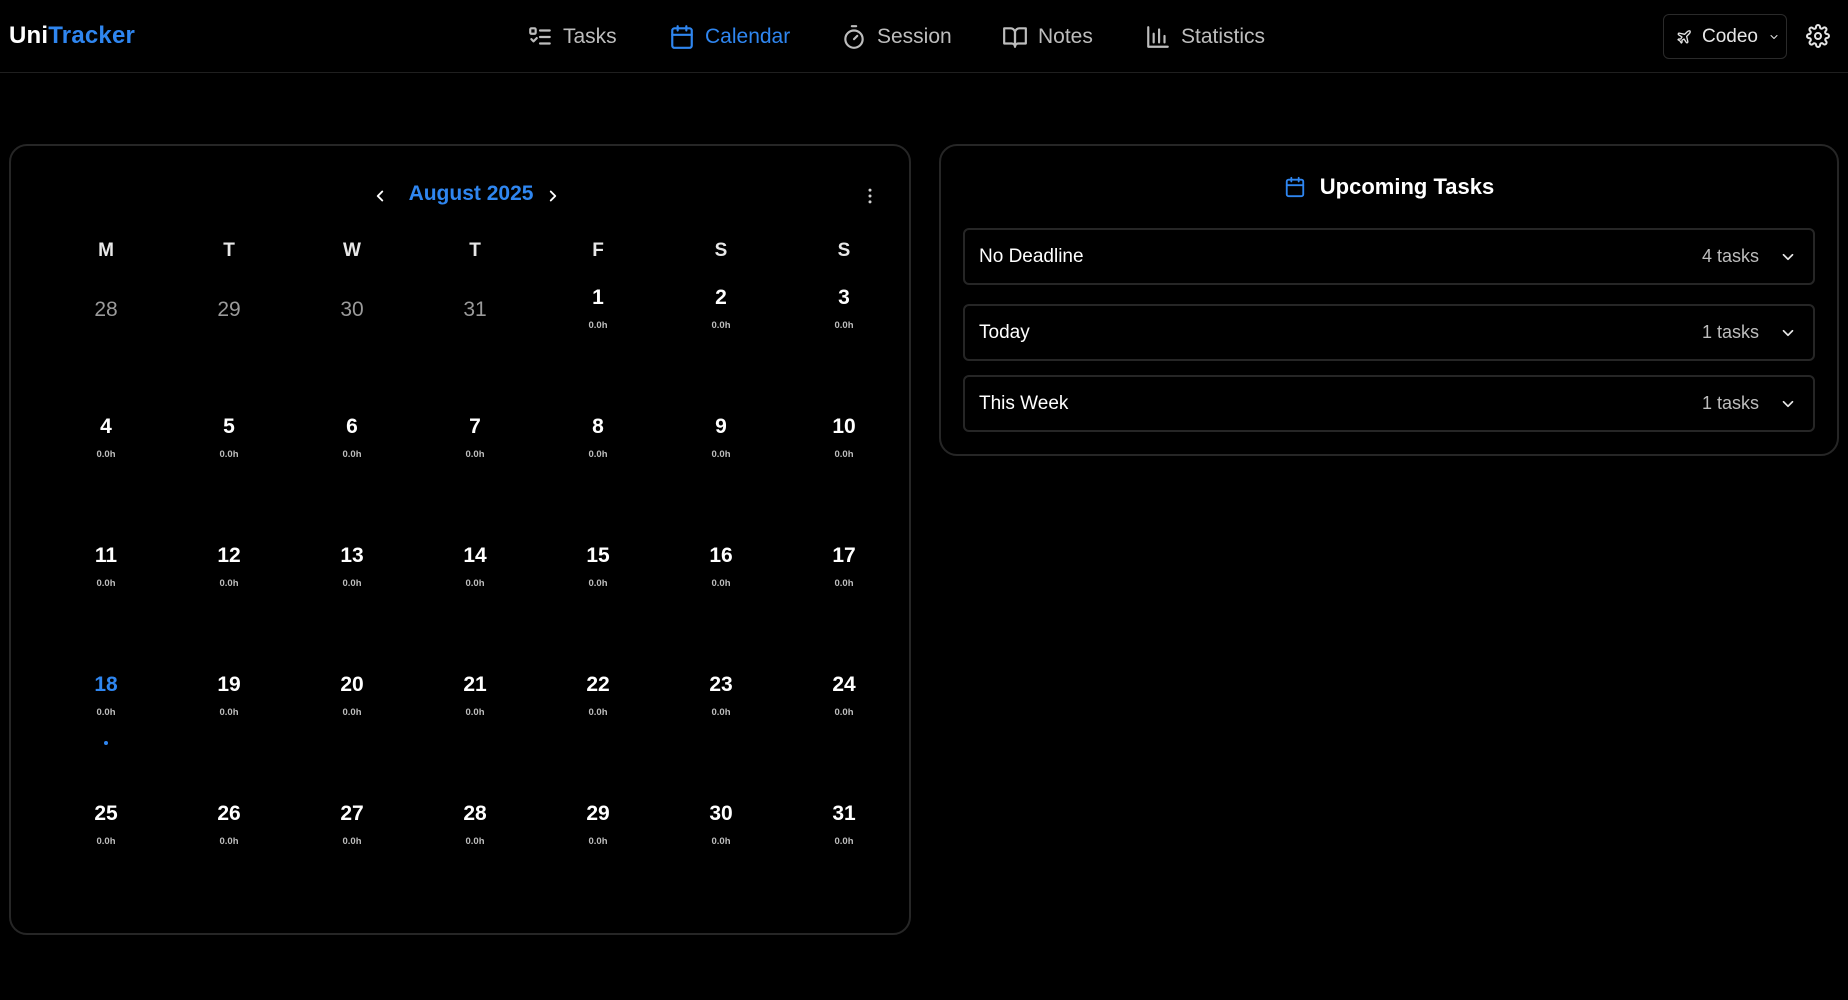  I want to click on day-cell: 13 0.0h, so click(352, 581).